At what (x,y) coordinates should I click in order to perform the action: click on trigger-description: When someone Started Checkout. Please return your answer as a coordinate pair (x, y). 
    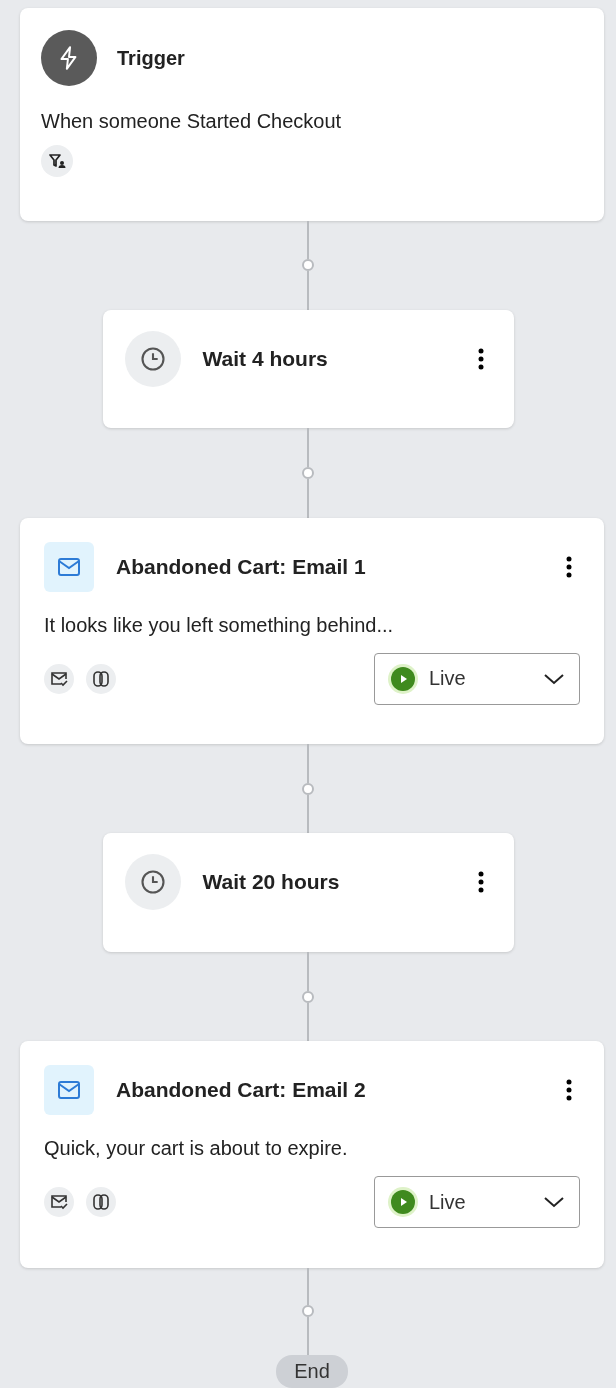
    Looking at the image, I should click on (192, 121).